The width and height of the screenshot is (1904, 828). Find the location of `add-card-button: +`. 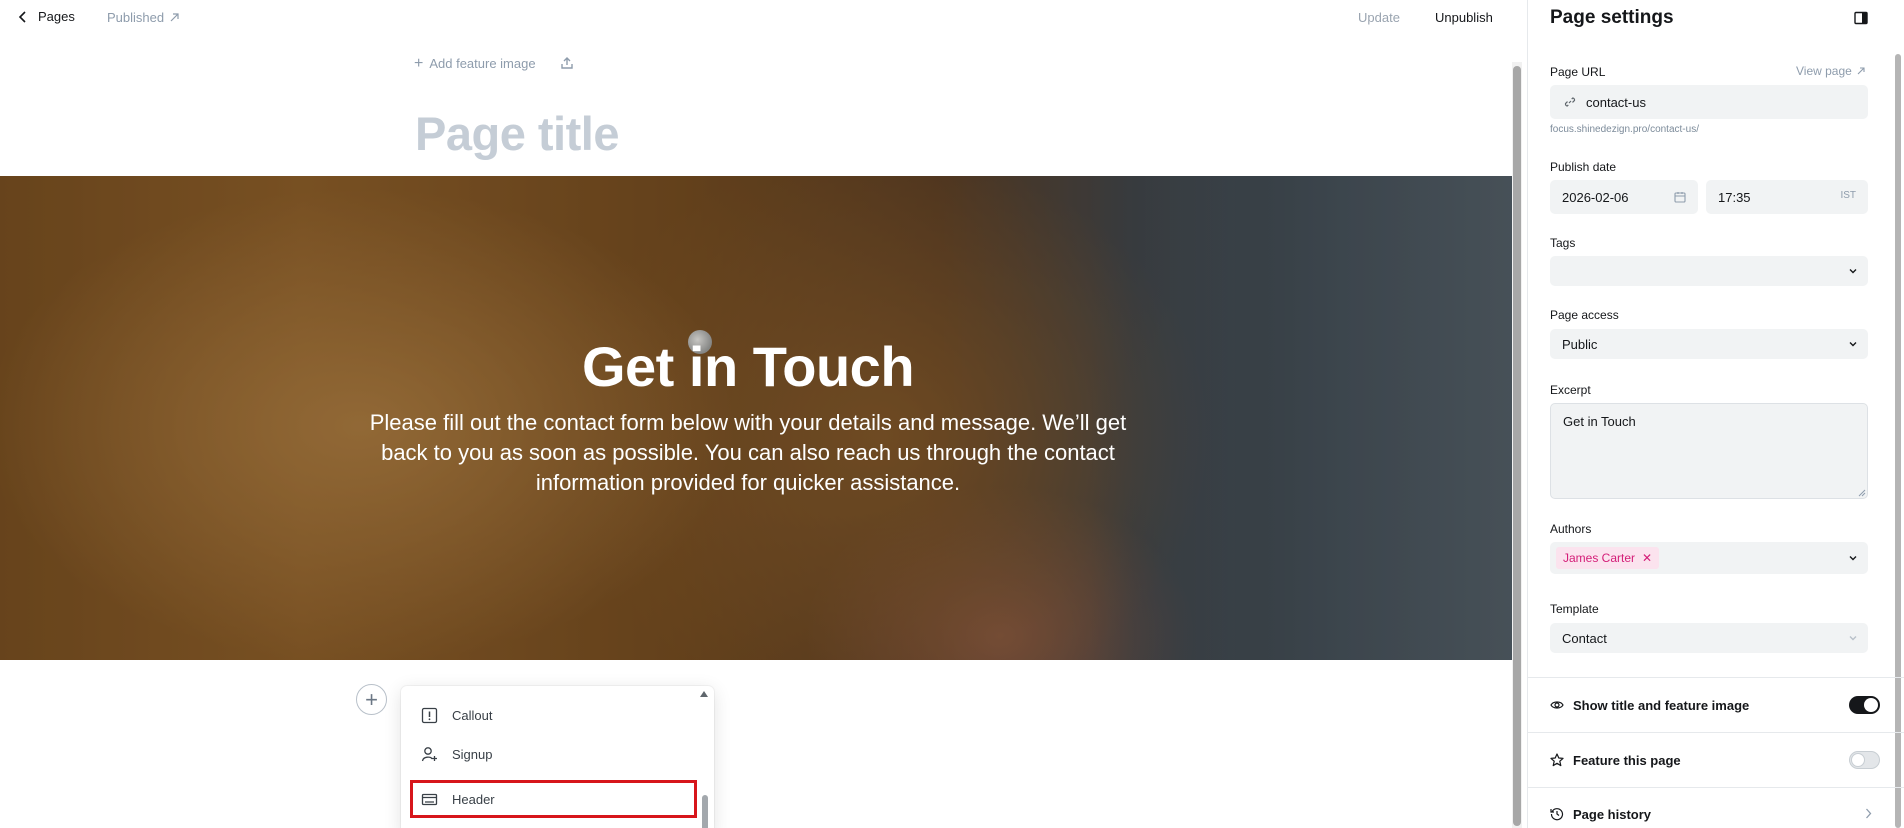

add-card-button: + is located at coordinates (371, 699).